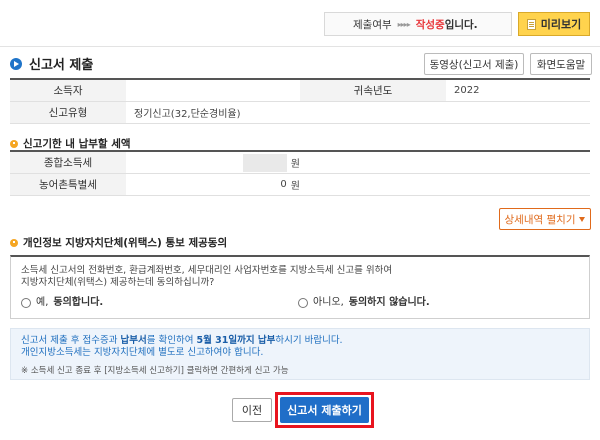  Describe the element at coordinates (303, 303) in the screenshot. I see `radio-no` at that location.